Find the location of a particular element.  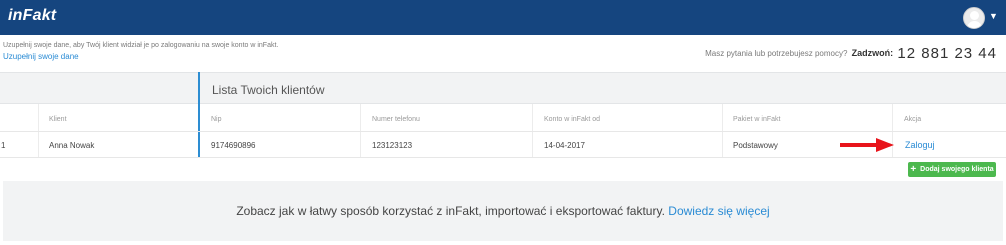

client-account-since: 14-04-2017 is located at coordinates (564, 145).